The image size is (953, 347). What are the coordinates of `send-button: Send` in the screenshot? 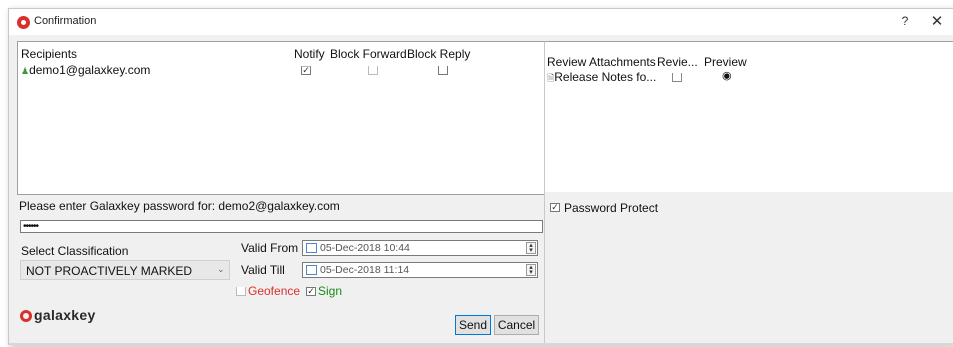 It's located at (473, 325).